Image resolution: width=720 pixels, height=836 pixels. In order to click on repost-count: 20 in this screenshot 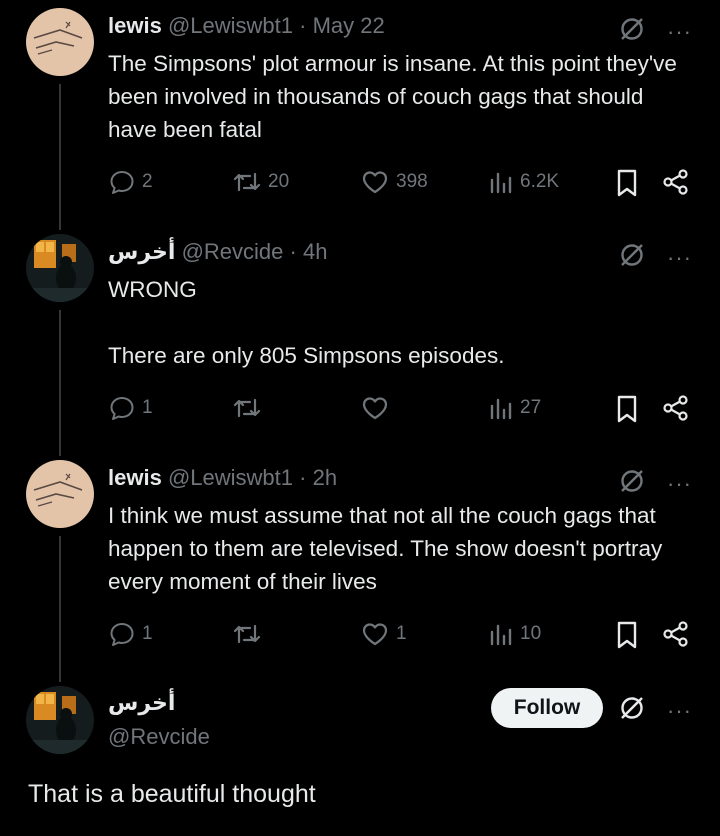, I will do `click(279, 181)`.